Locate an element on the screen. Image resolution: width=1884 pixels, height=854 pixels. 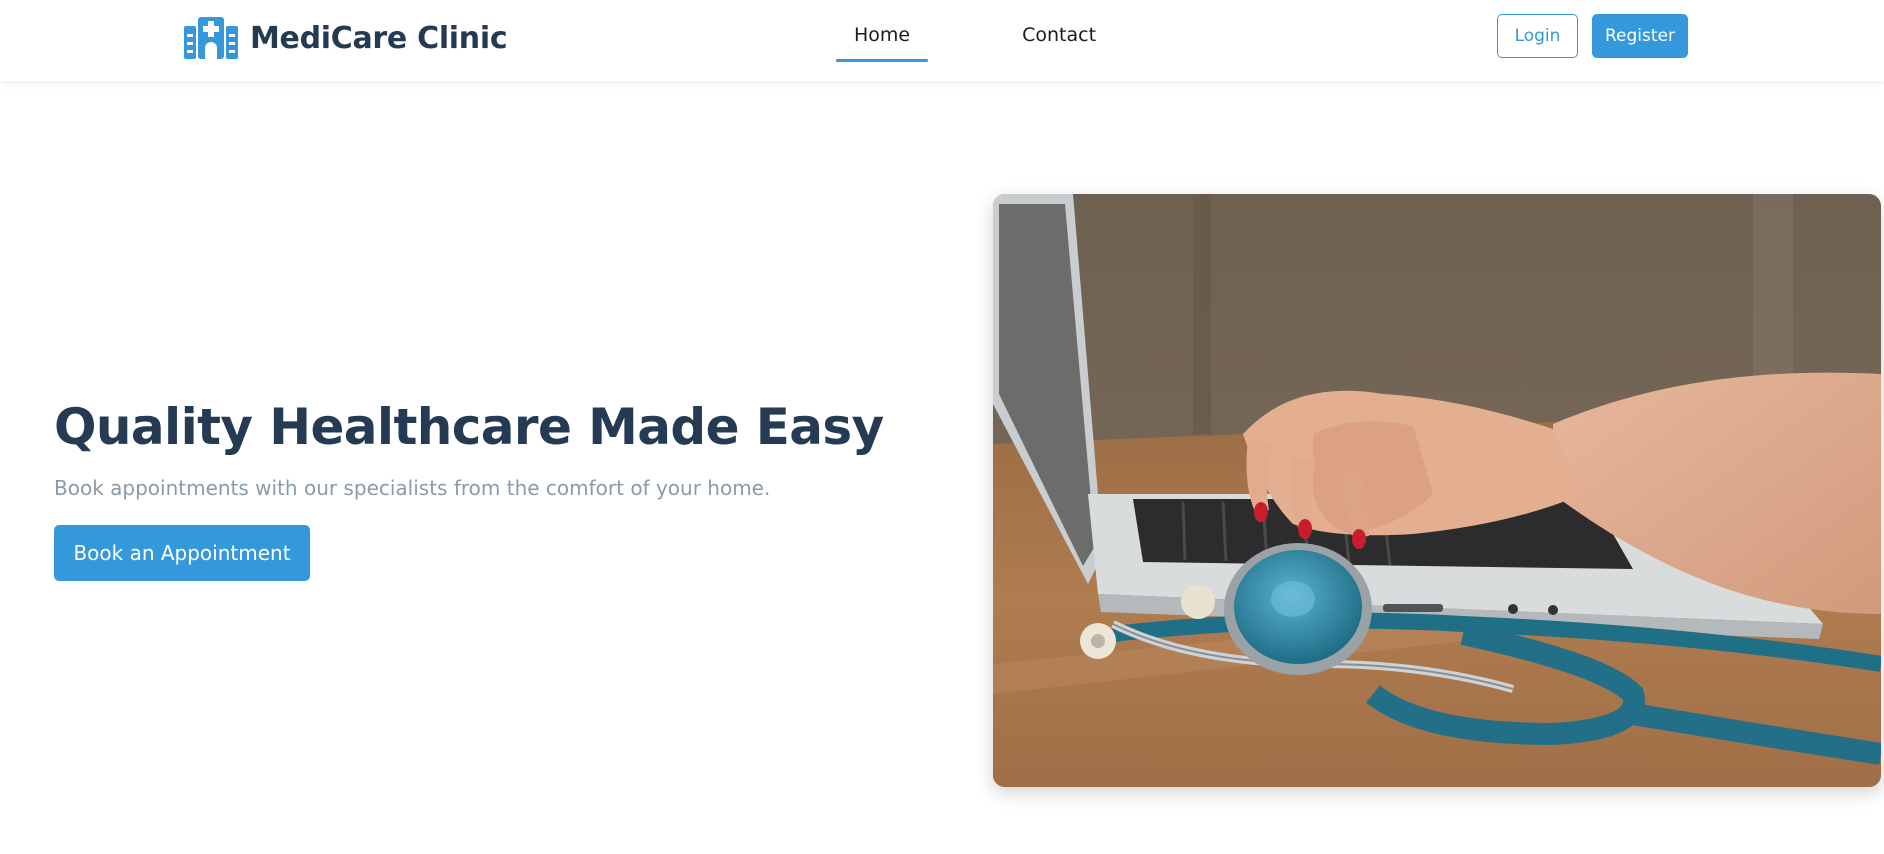
main-nav: Home Contact is located at coordinates (975, 40).